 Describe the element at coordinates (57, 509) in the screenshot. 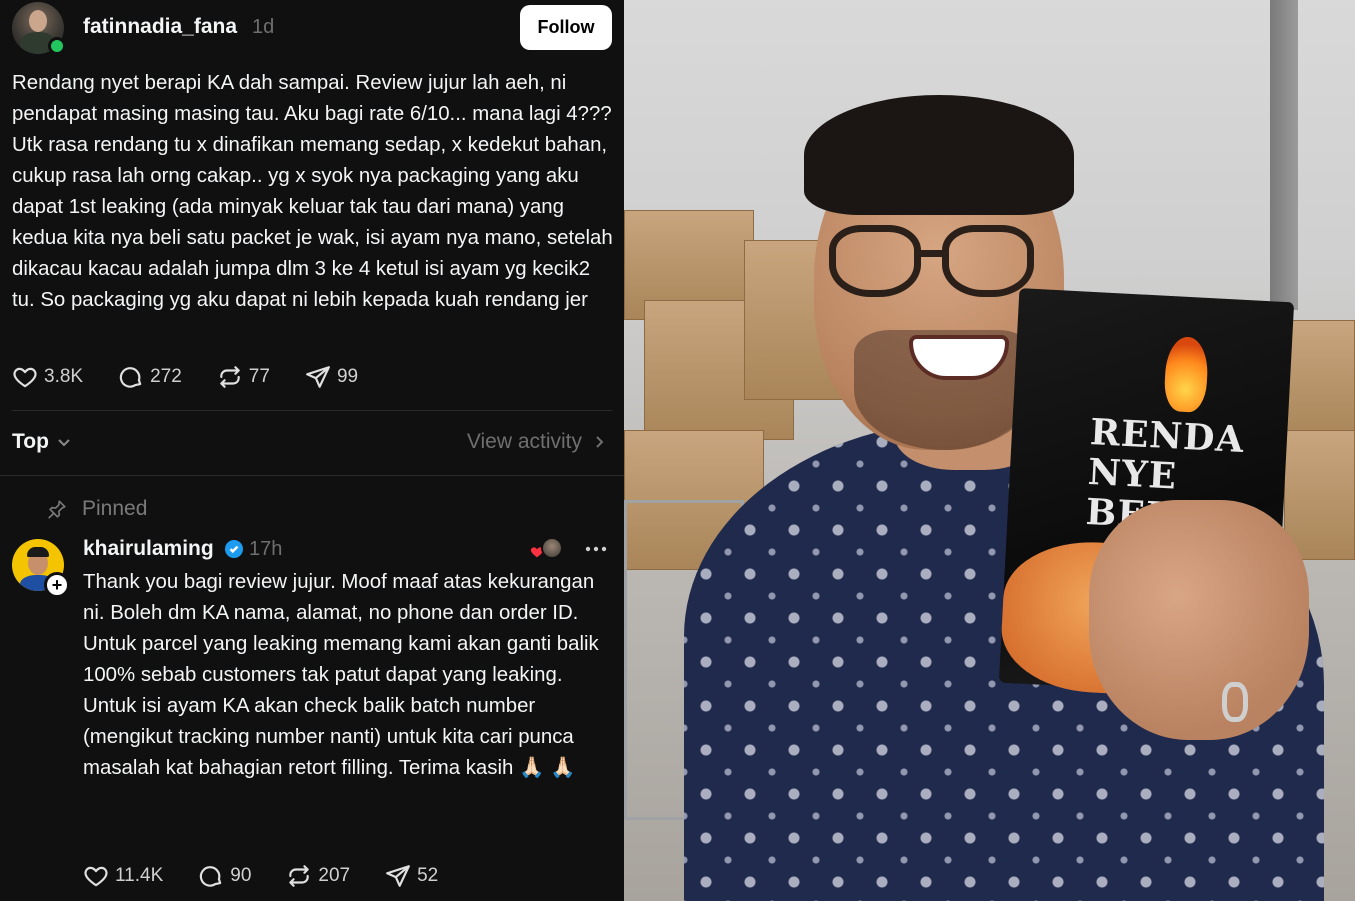

I see `pin-icon` at that location.